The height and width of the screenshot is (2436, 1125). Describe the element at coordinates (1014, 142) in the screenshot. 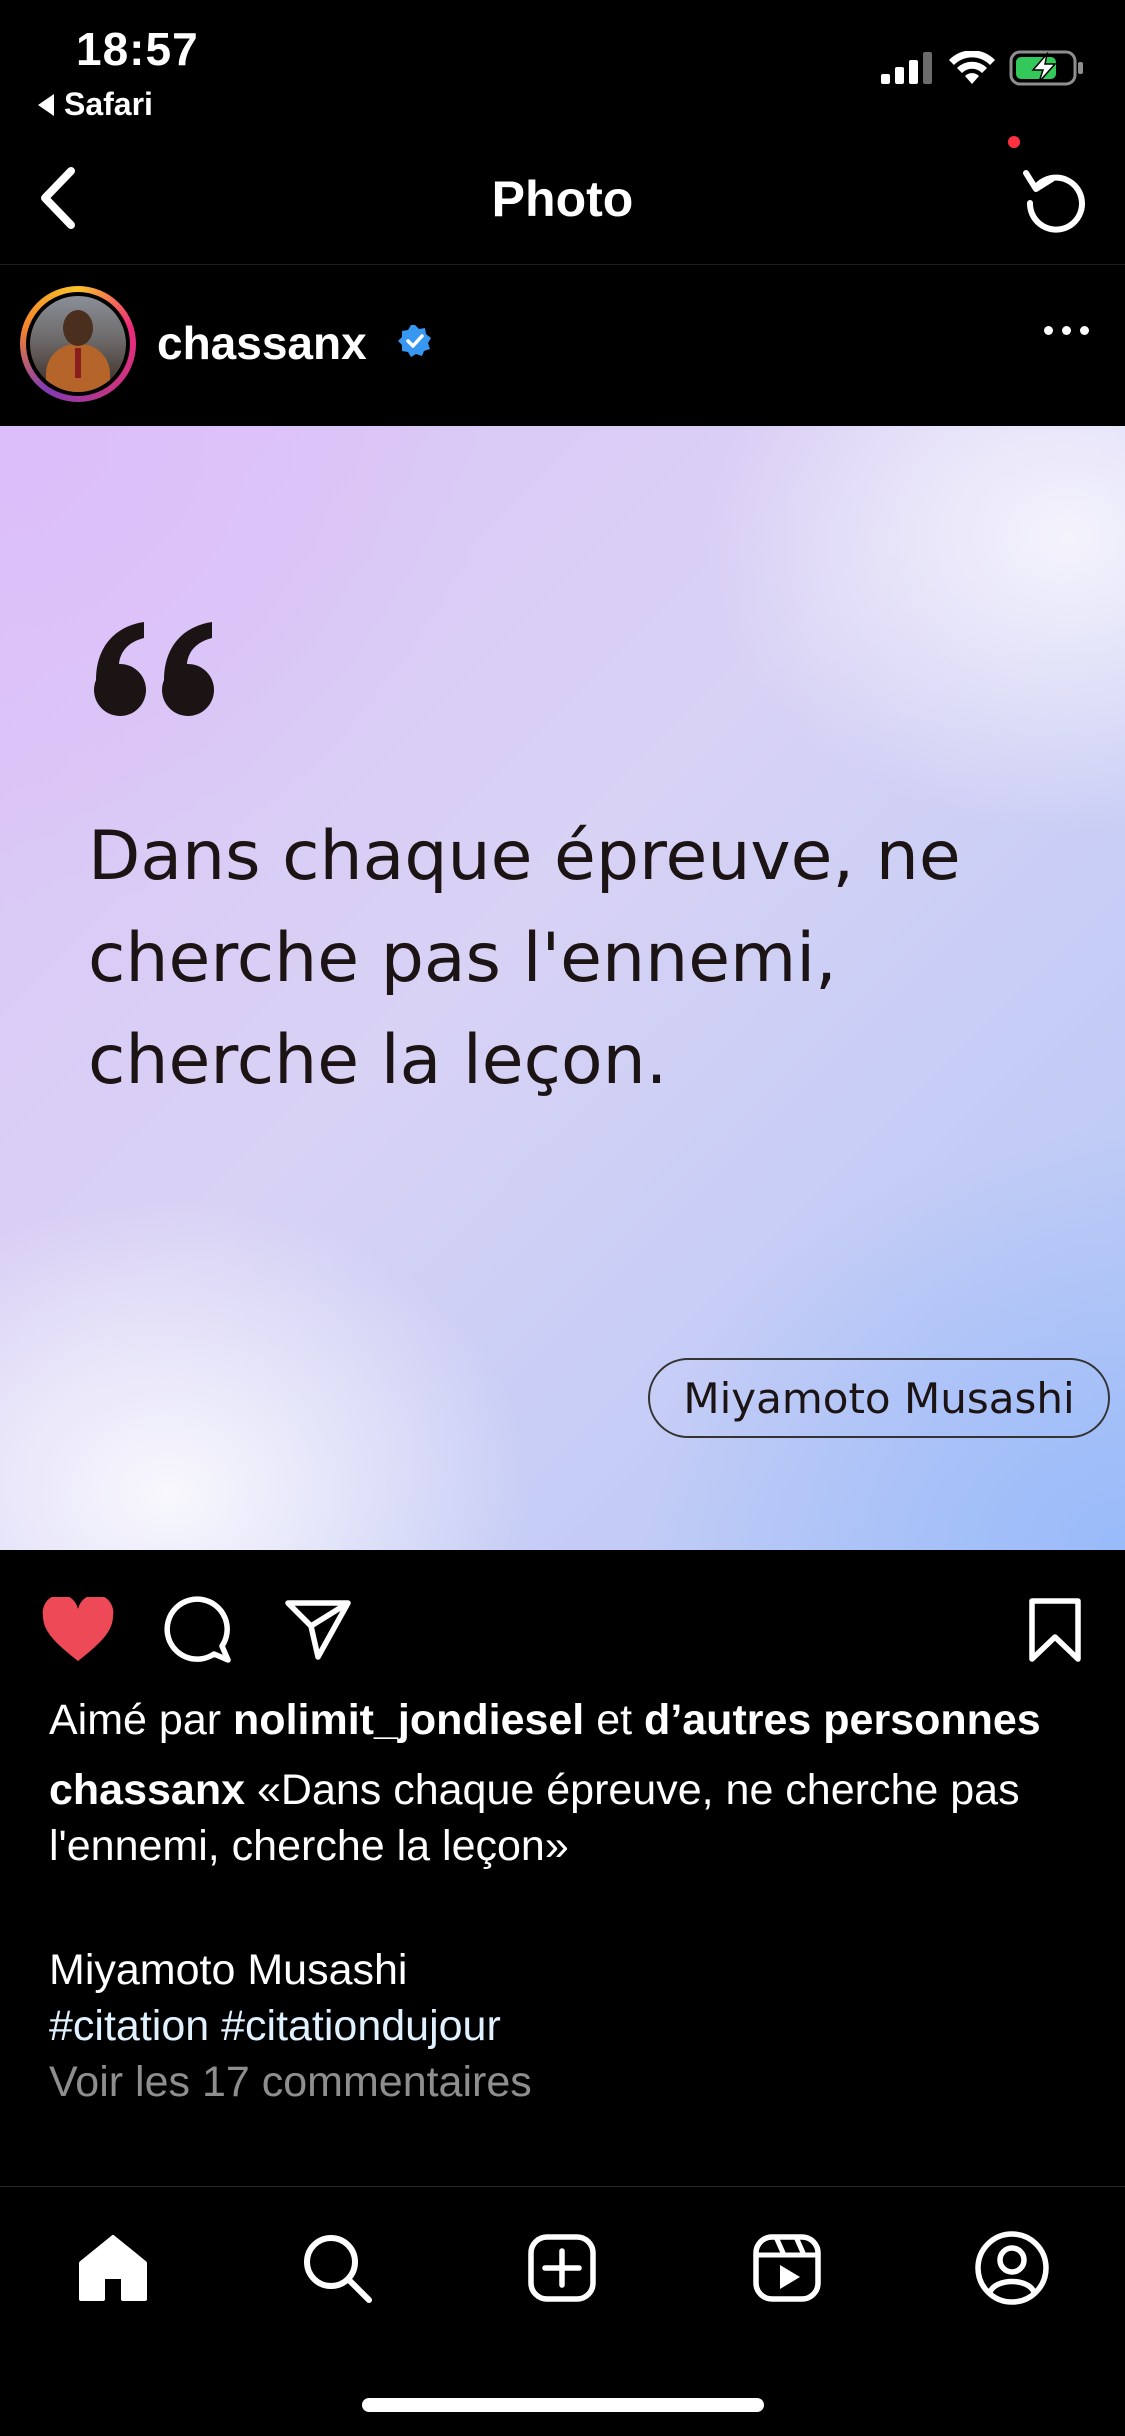

I see `notification-dot` at that location.